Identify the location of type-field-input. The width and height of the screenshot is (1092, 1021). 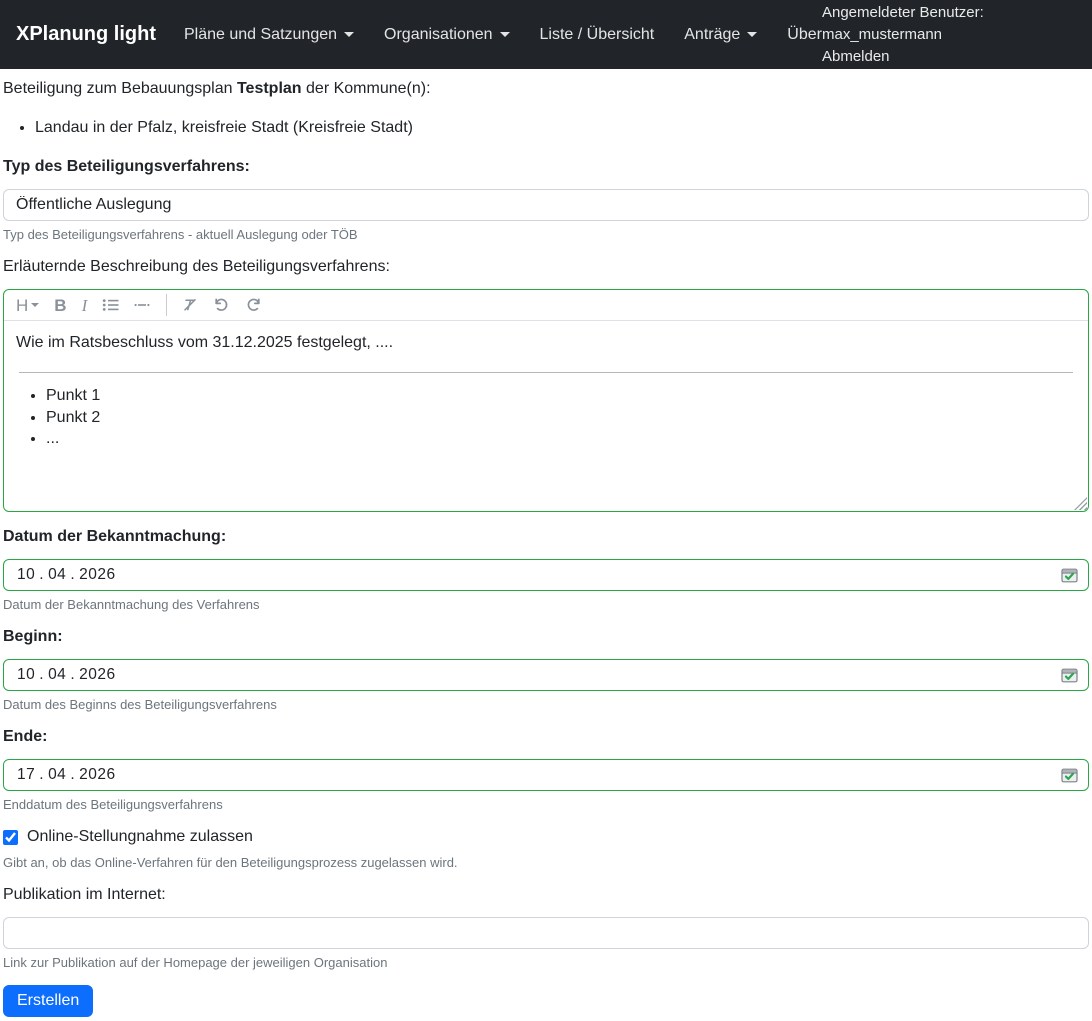
(546, 205).